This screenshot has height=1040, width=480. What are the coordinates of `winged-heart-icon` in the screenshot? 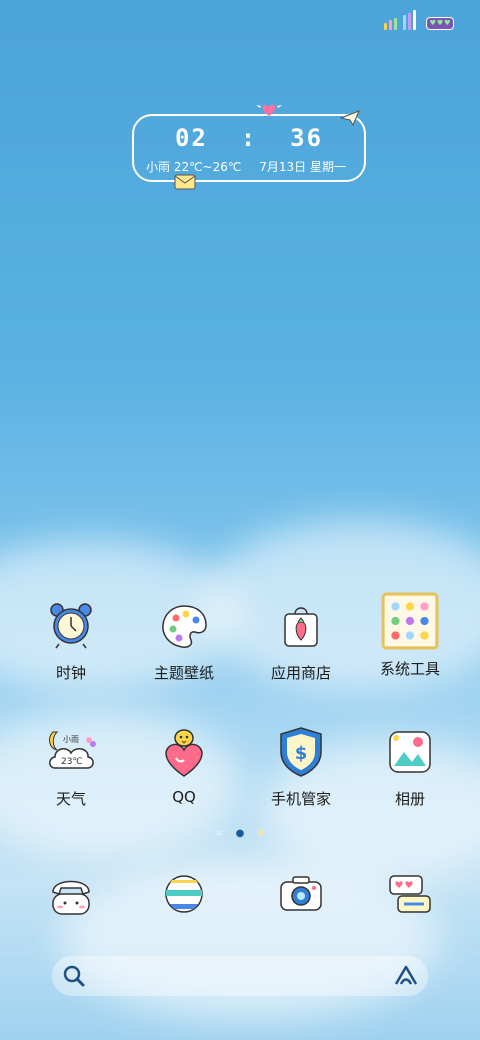 It's located at (269, 110).